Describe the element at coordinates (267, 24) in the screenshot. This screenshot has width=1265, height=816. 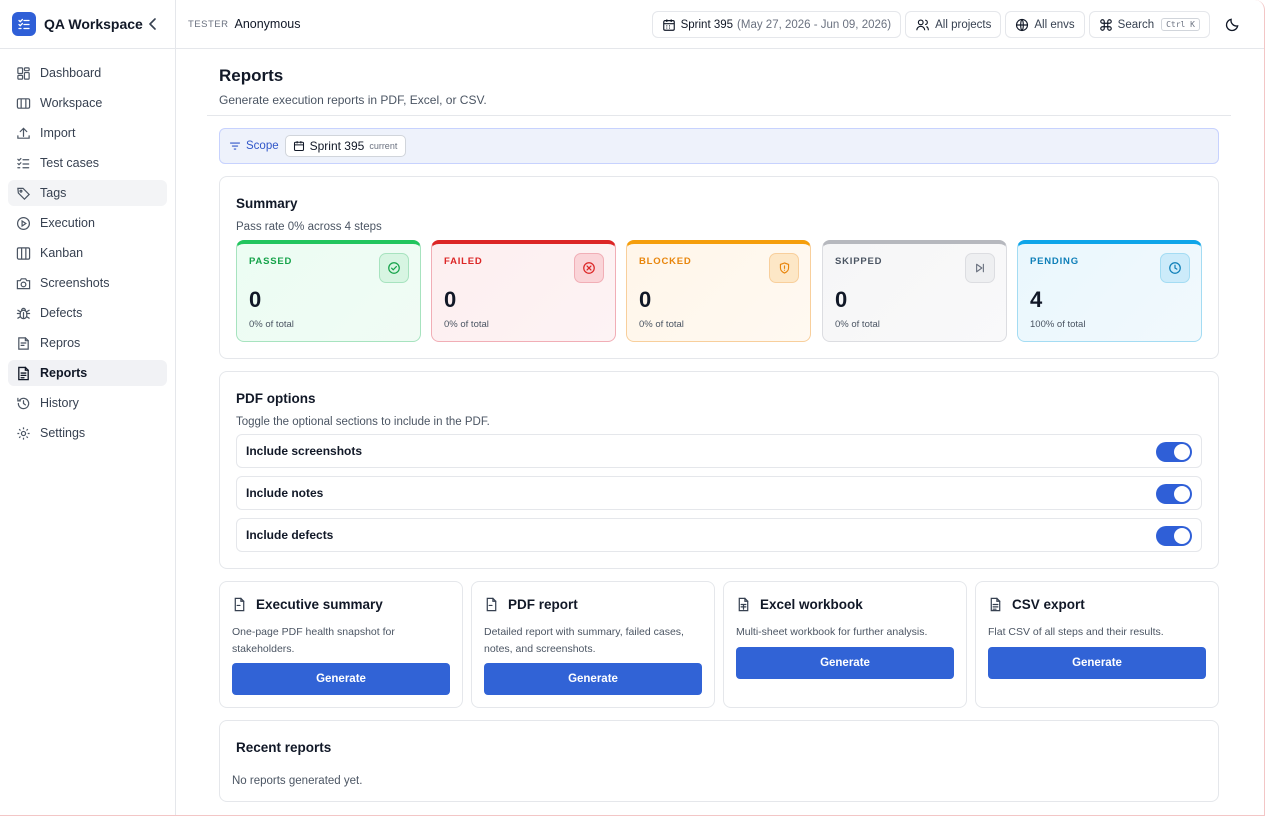
I see `tester-name: Anonymous` at that location.